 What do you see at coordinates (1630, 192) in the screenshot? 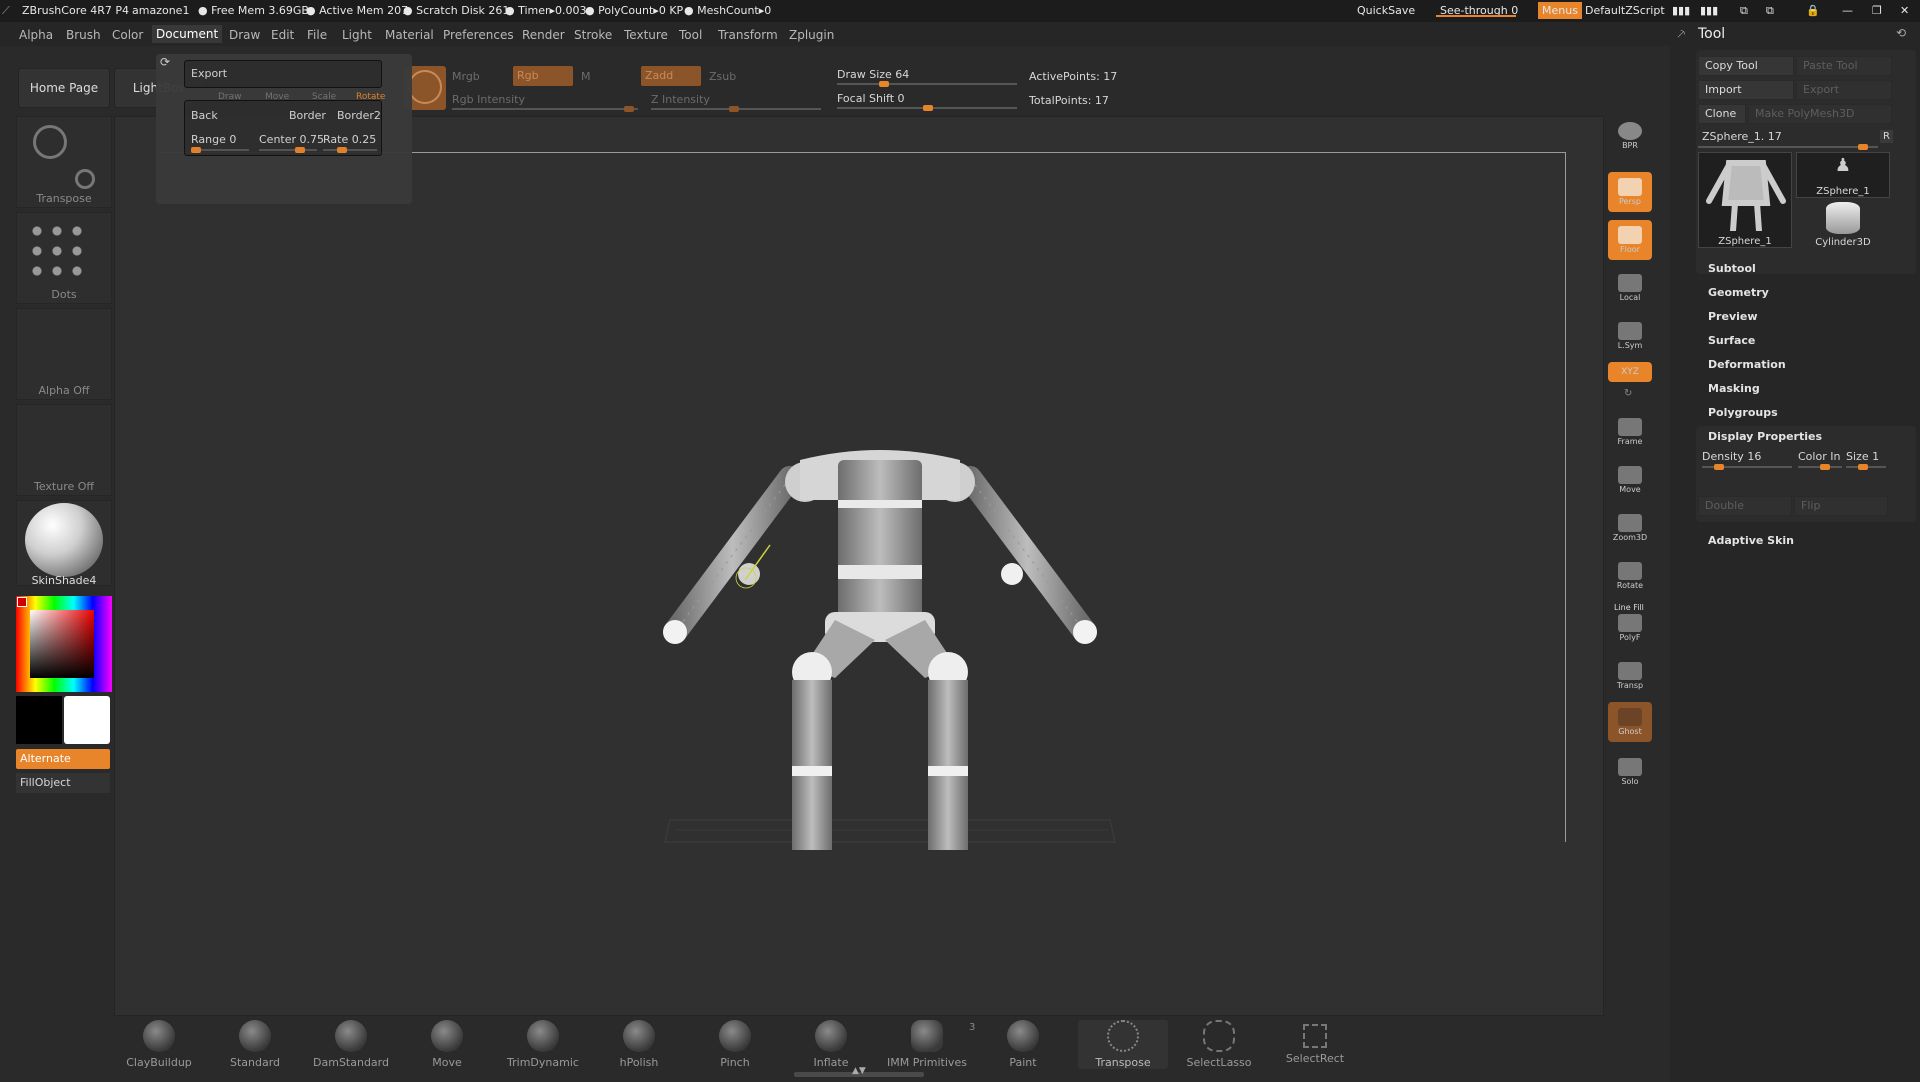
I see `persp-button: Persp` at bounding box center [1630, 192].